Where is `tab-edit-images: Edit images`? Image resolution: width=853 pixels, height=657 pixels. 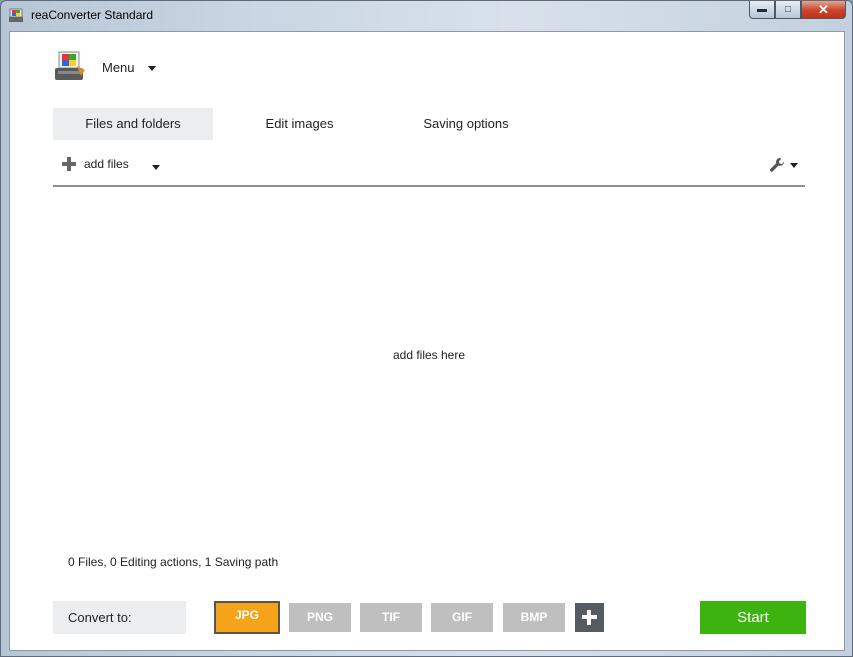
tab-edit-images: Edit images is located at coordinates (299, 124).